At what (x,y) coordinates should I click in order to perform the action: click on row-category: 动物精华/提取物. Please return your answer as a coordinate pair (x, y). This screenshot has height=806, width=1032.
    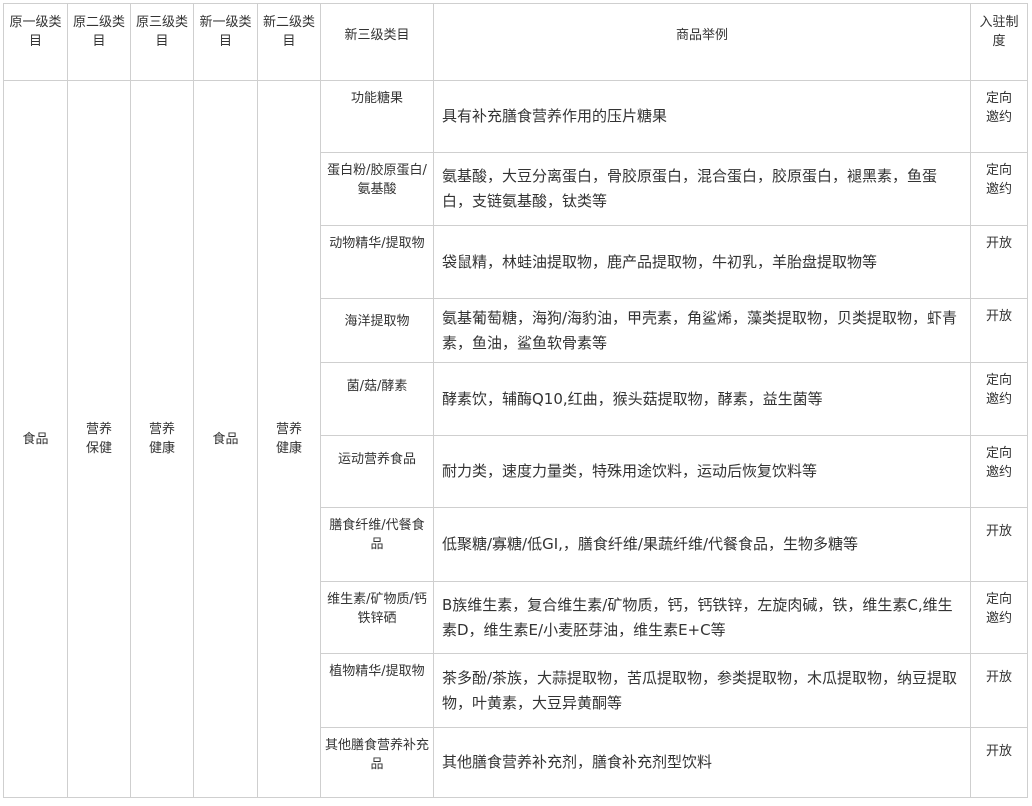
    Looking at the image, I should click on (377, 262).